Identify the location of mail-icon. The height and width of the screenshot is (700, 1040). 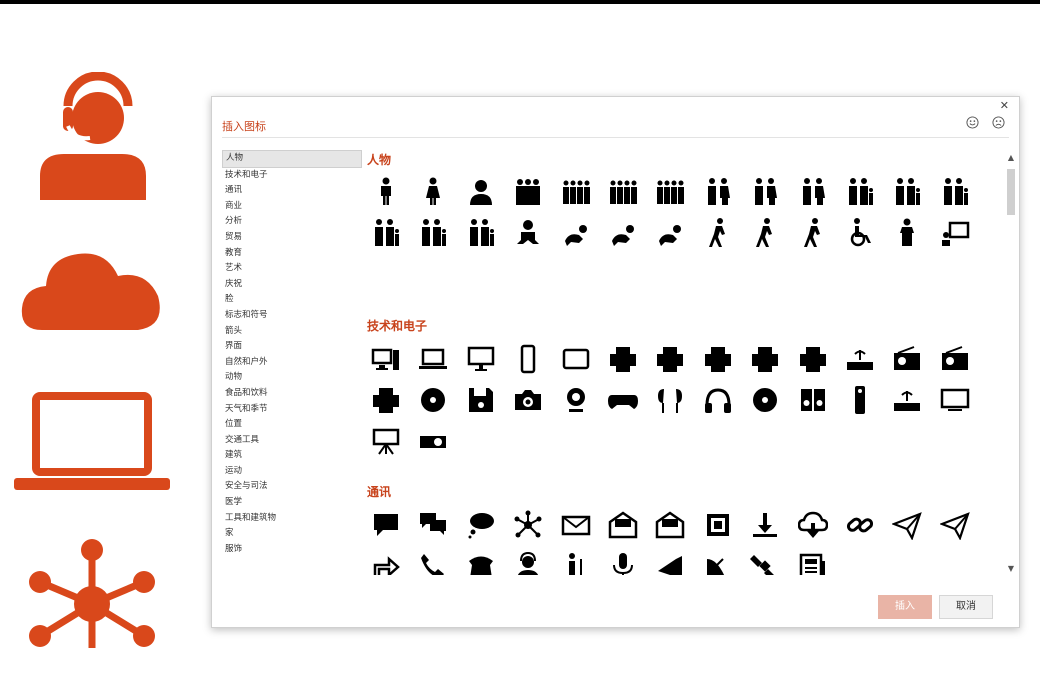
(576, 525).